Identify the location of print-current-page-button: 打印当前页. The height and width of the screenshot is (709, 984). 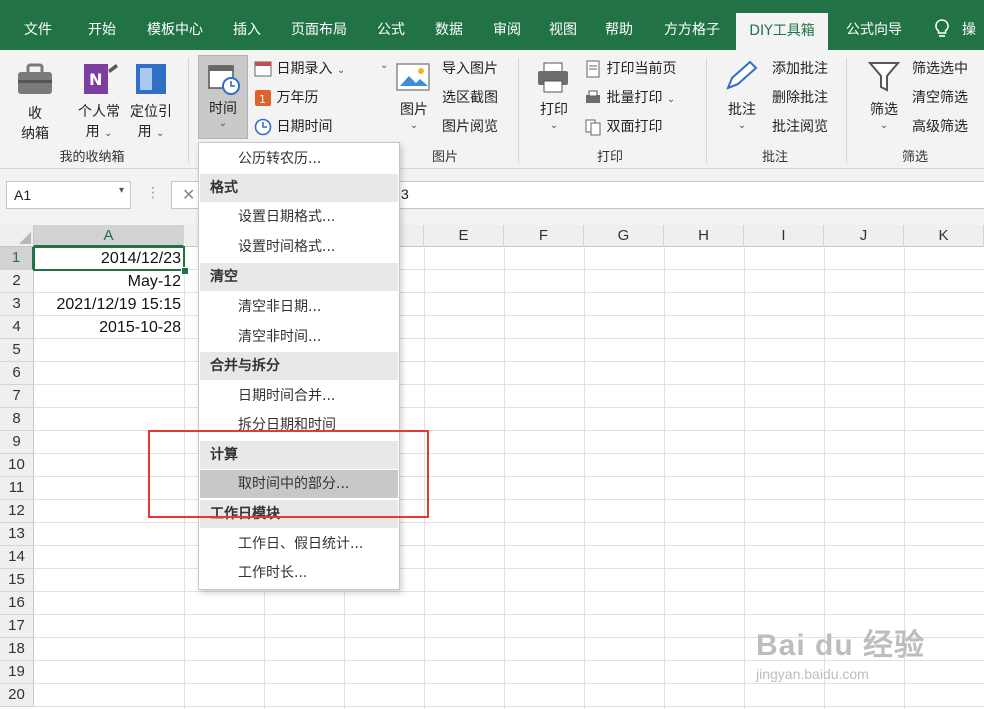
(630, 68).